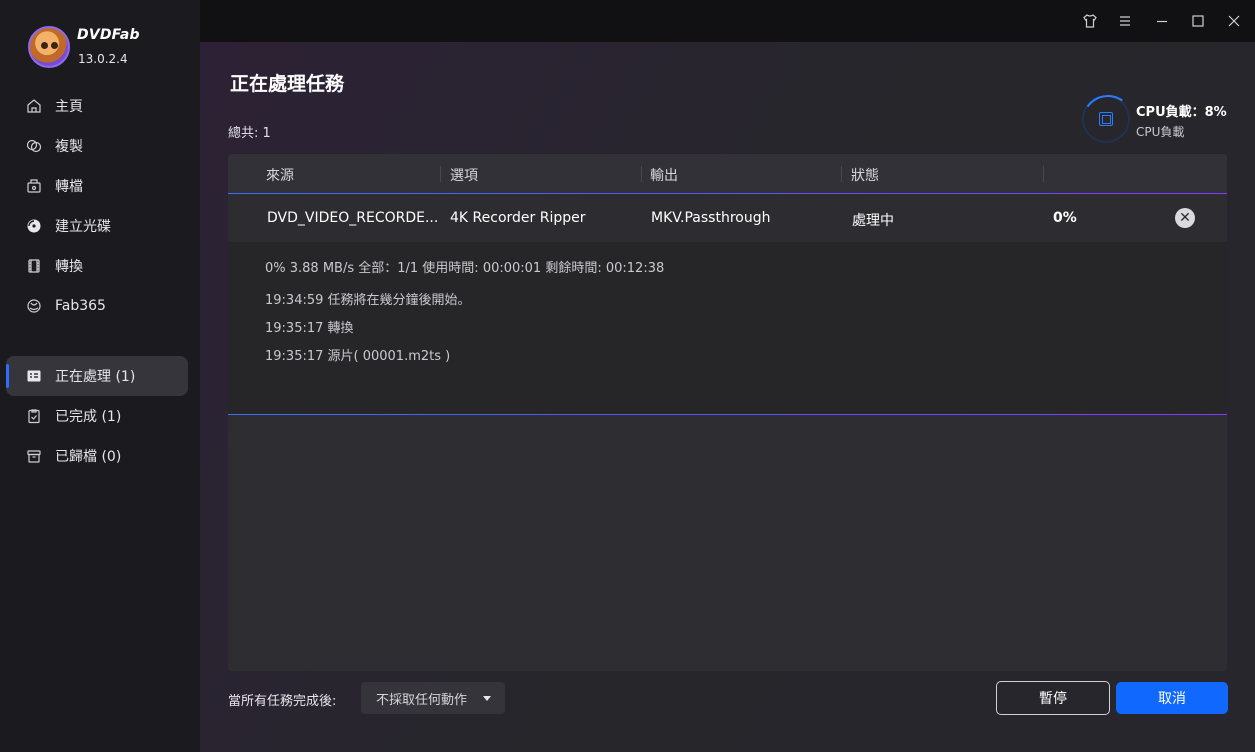  What do you see at coordinates (1162, 21) in the screenshot?
I see `minimize-icon` at bounding box center [1162, 21].